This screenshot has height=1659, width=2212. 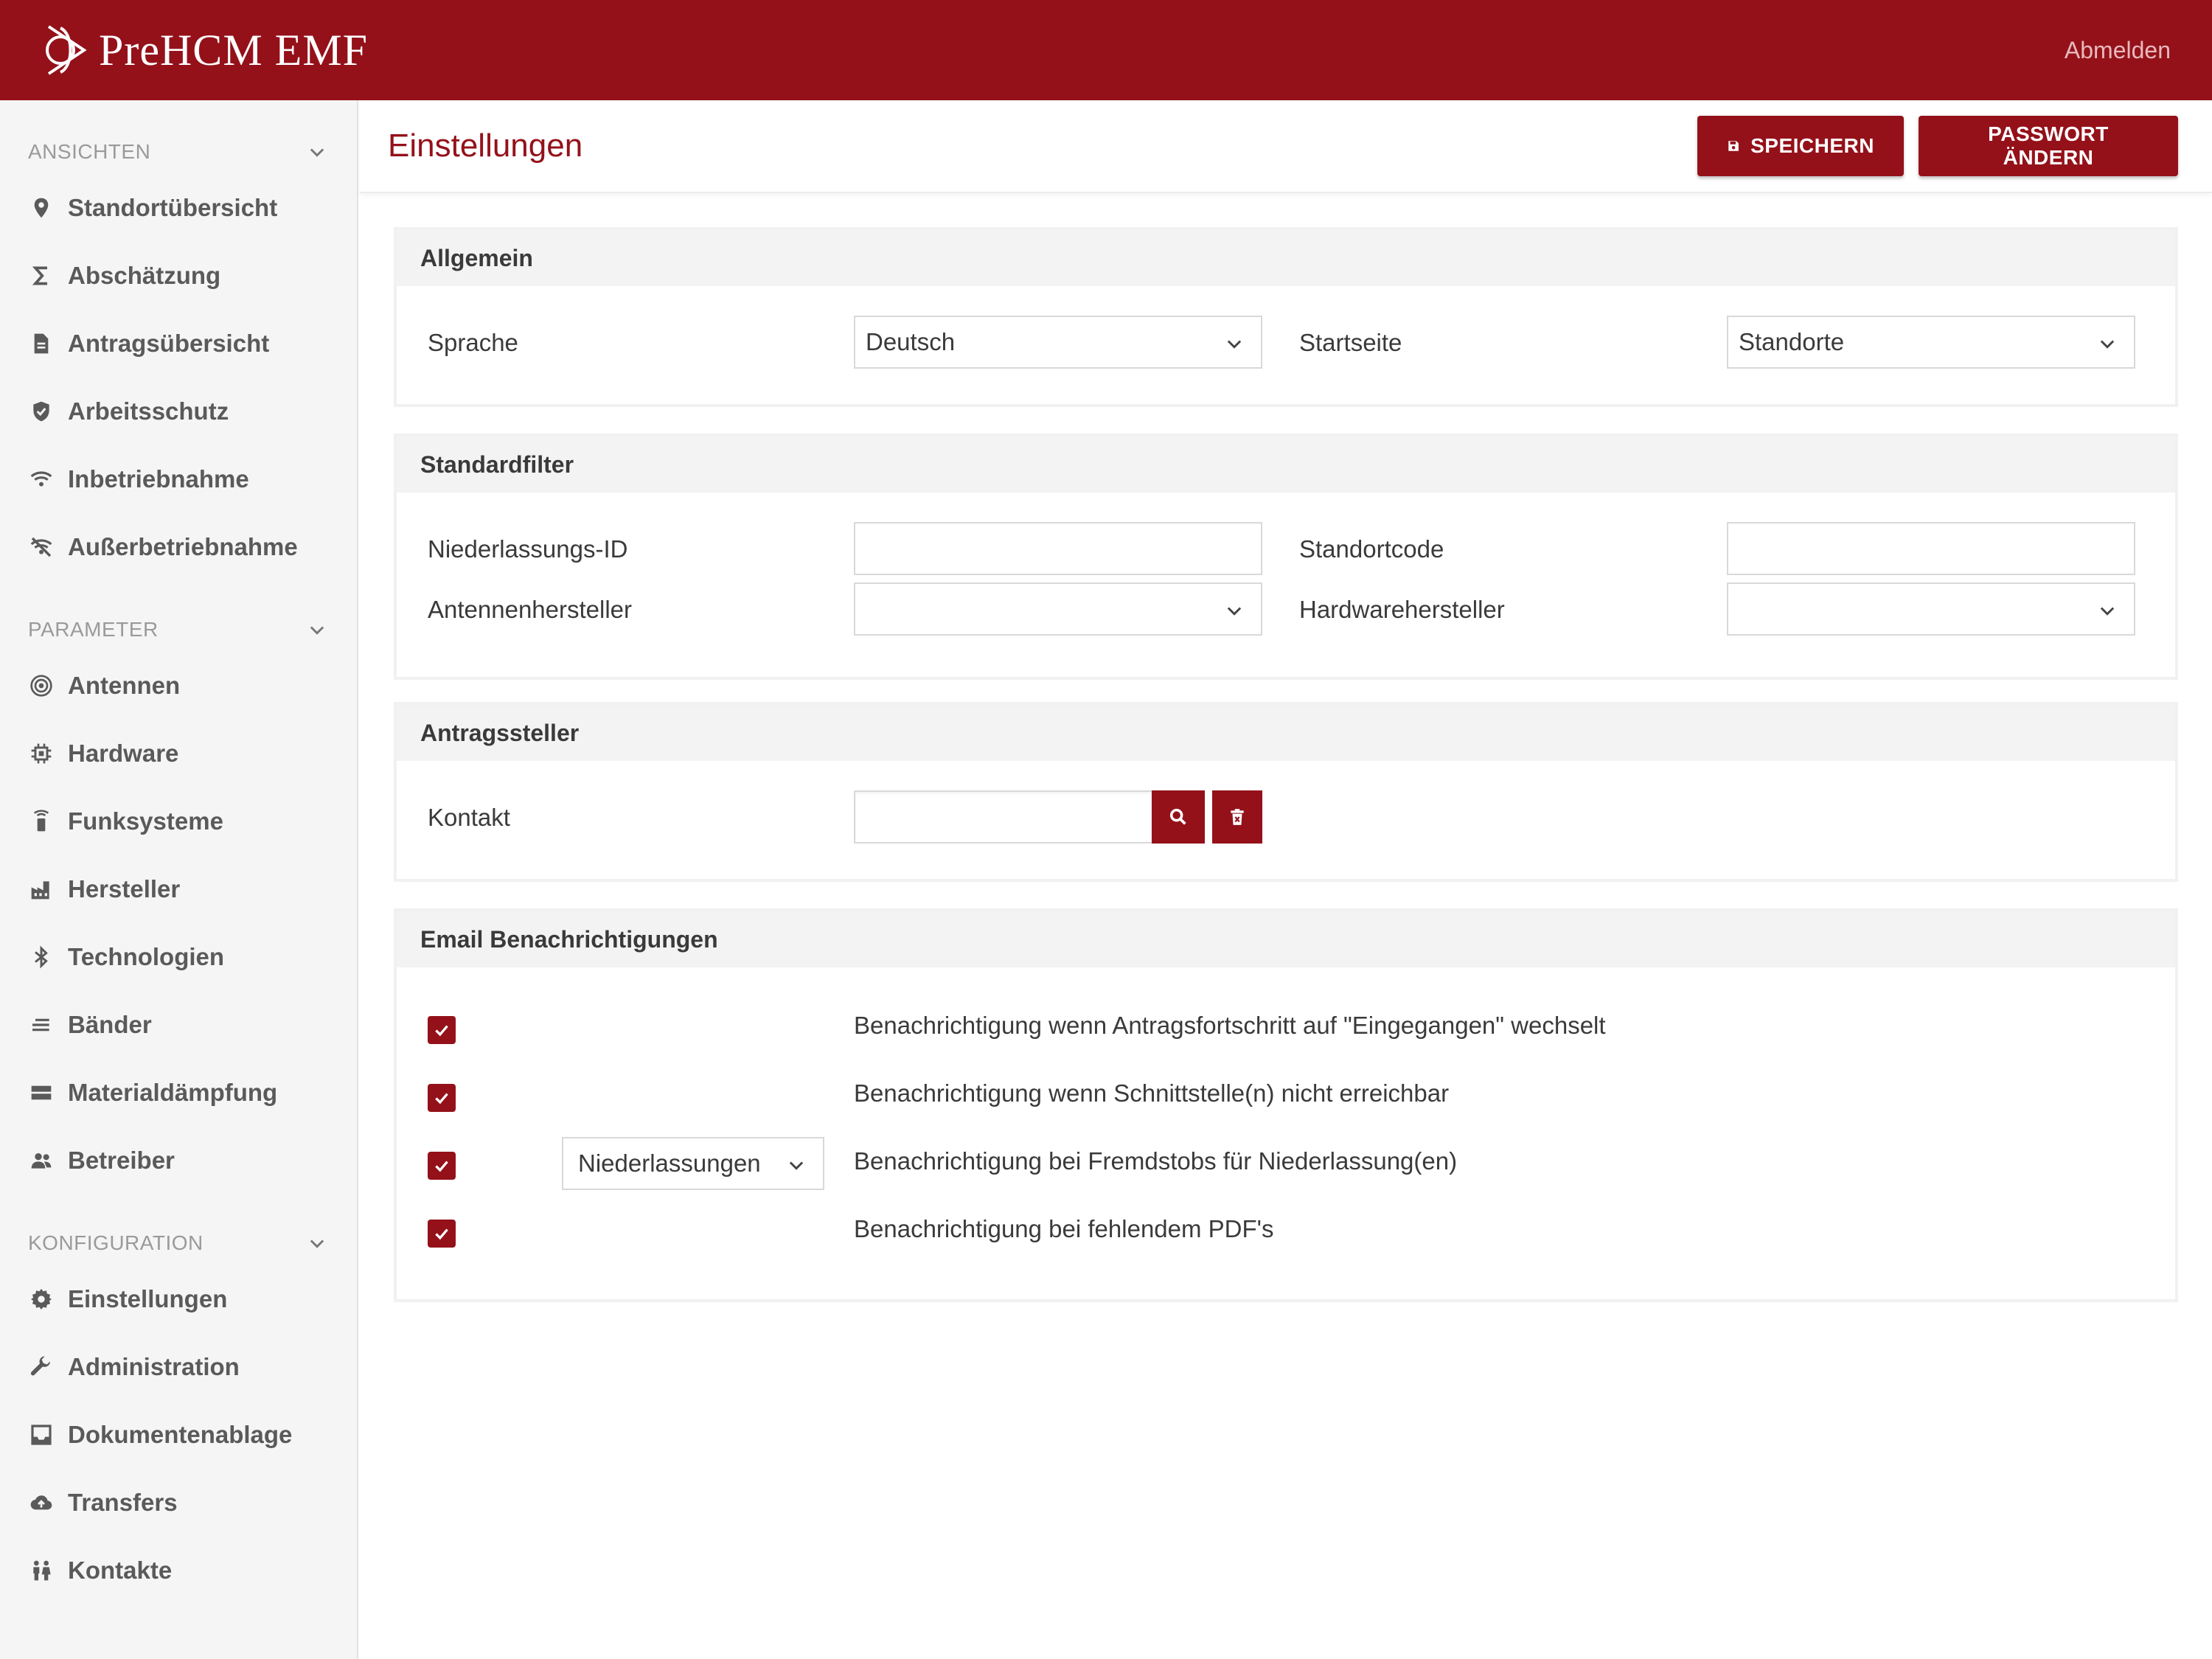 I want to click on antenna-manufacturer-select, so click(x=1058, y=609).